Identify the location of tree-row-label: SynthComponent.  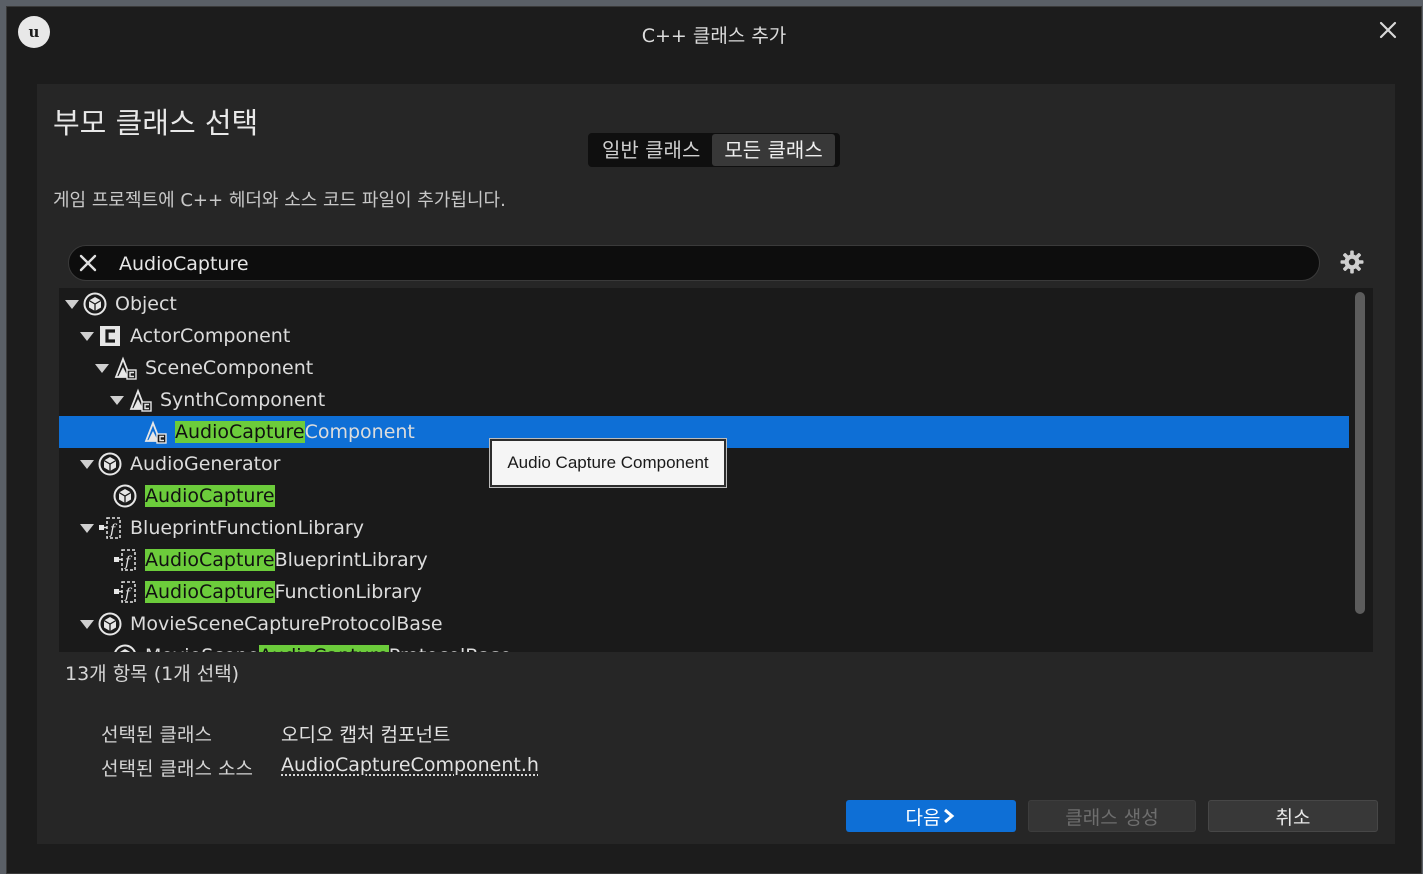
(242, 400).